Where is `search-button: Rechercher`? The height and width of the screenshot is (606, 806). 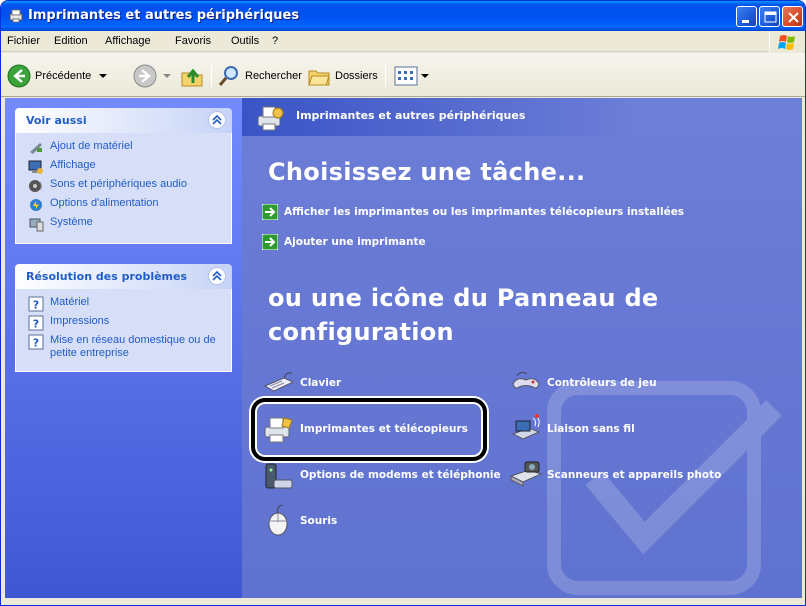 search-button: Rechercher is located at coordinates (259, 76).